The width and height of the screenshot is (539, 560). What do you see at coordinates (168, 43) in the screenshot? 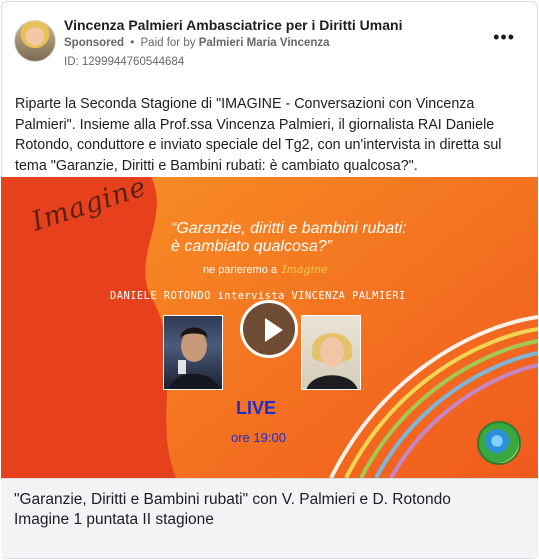
I see `paid-for-prefix: Paid for by` at bounding box center [168, 43].